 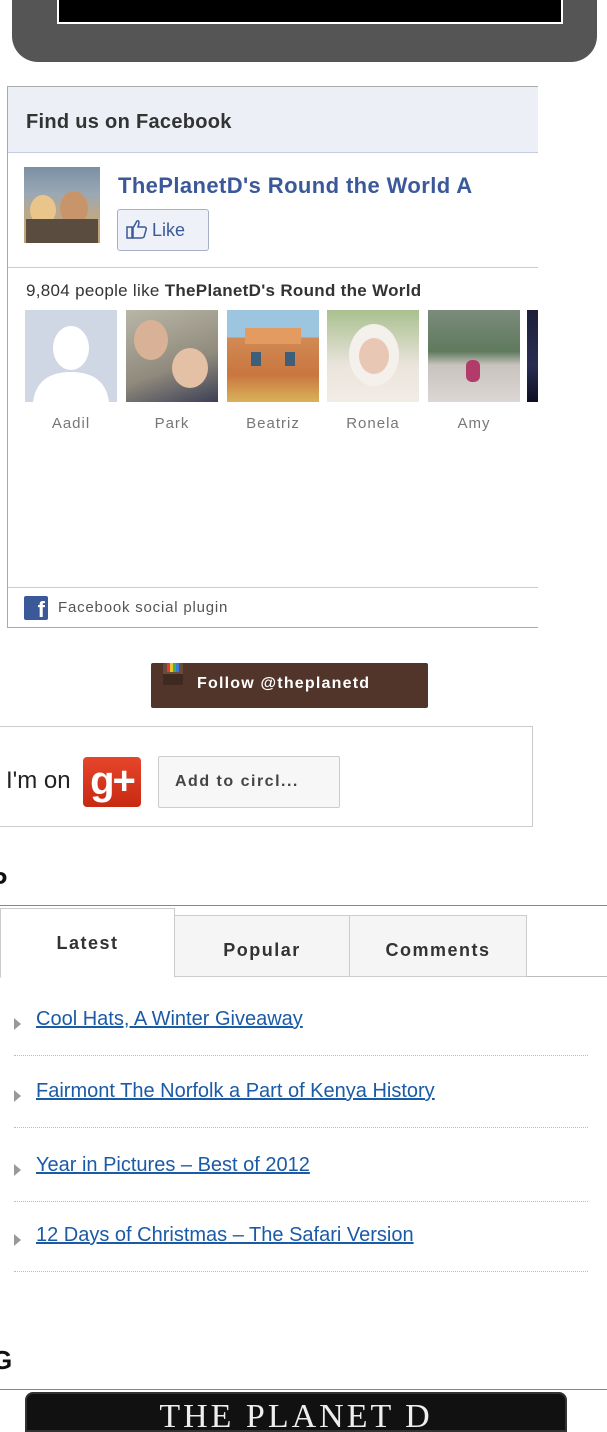 I want to click on fan-name: Beatriz, so click(x=273, y=423).